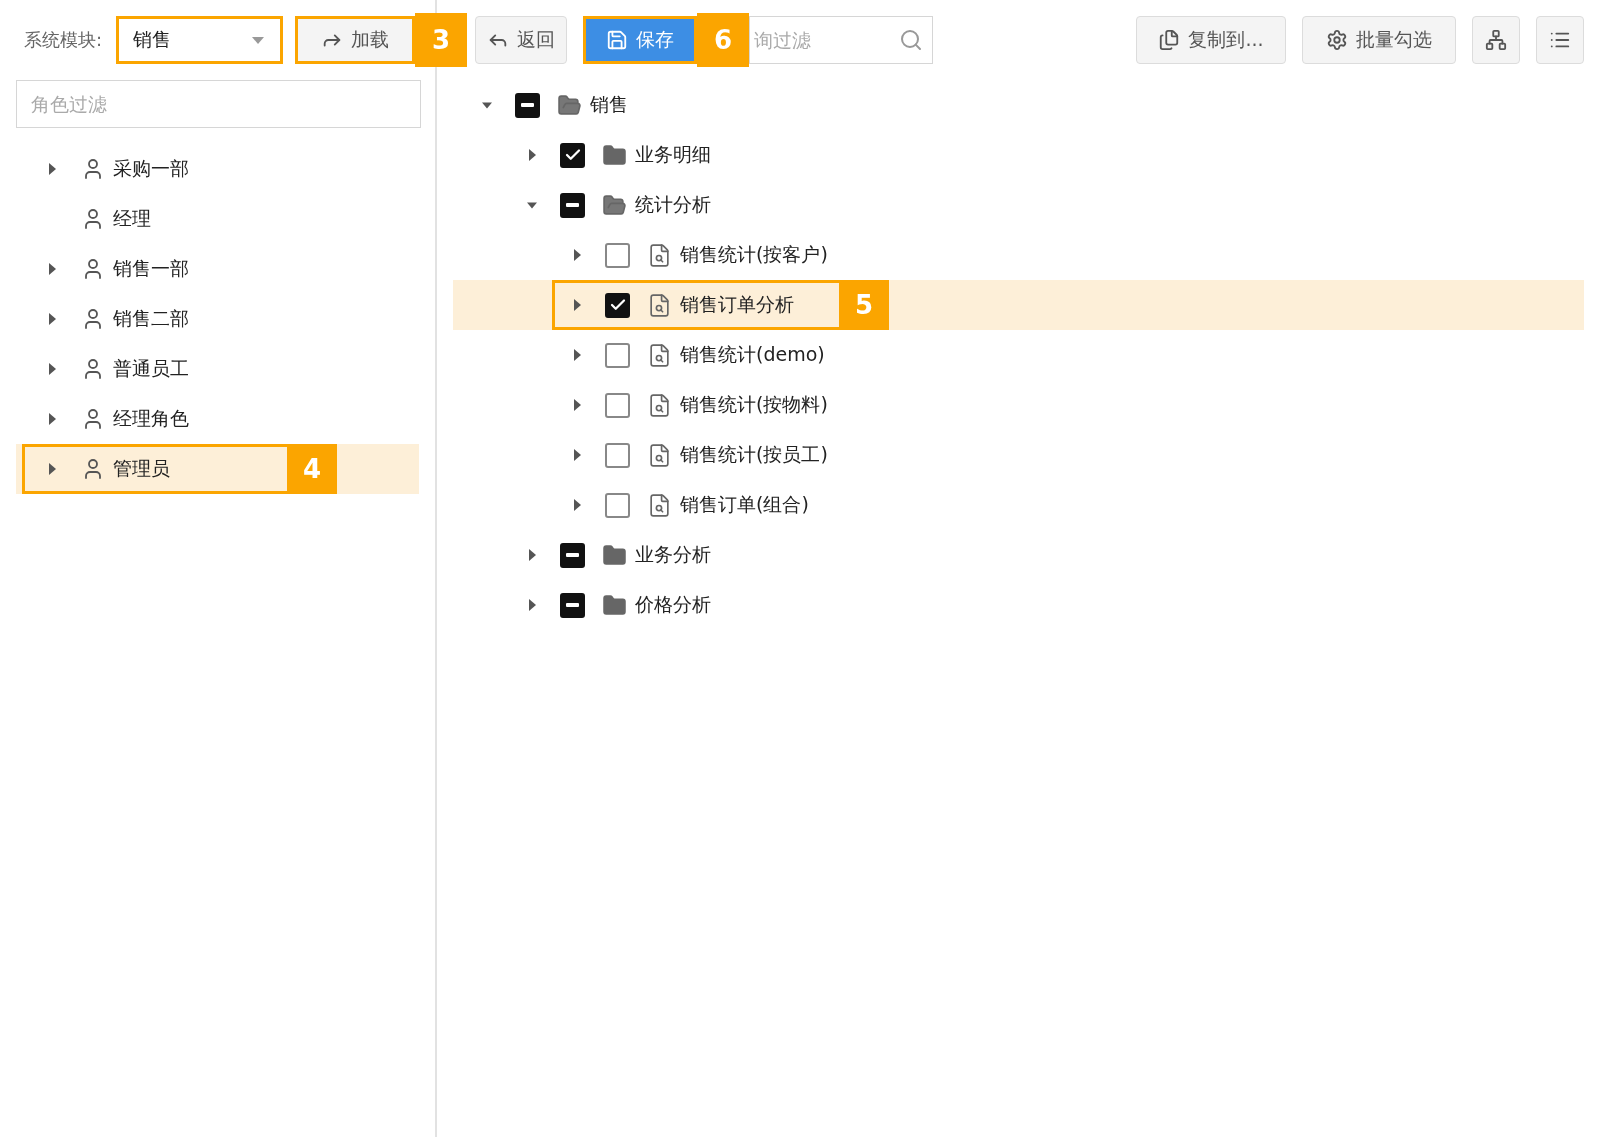 This screenshot has height=1137, width=1600. What do you see at coordinates (1018, 255) in the screenshot?
I see `tree-row: 销售统计(按客户)` at bounding box center [1018, 255].